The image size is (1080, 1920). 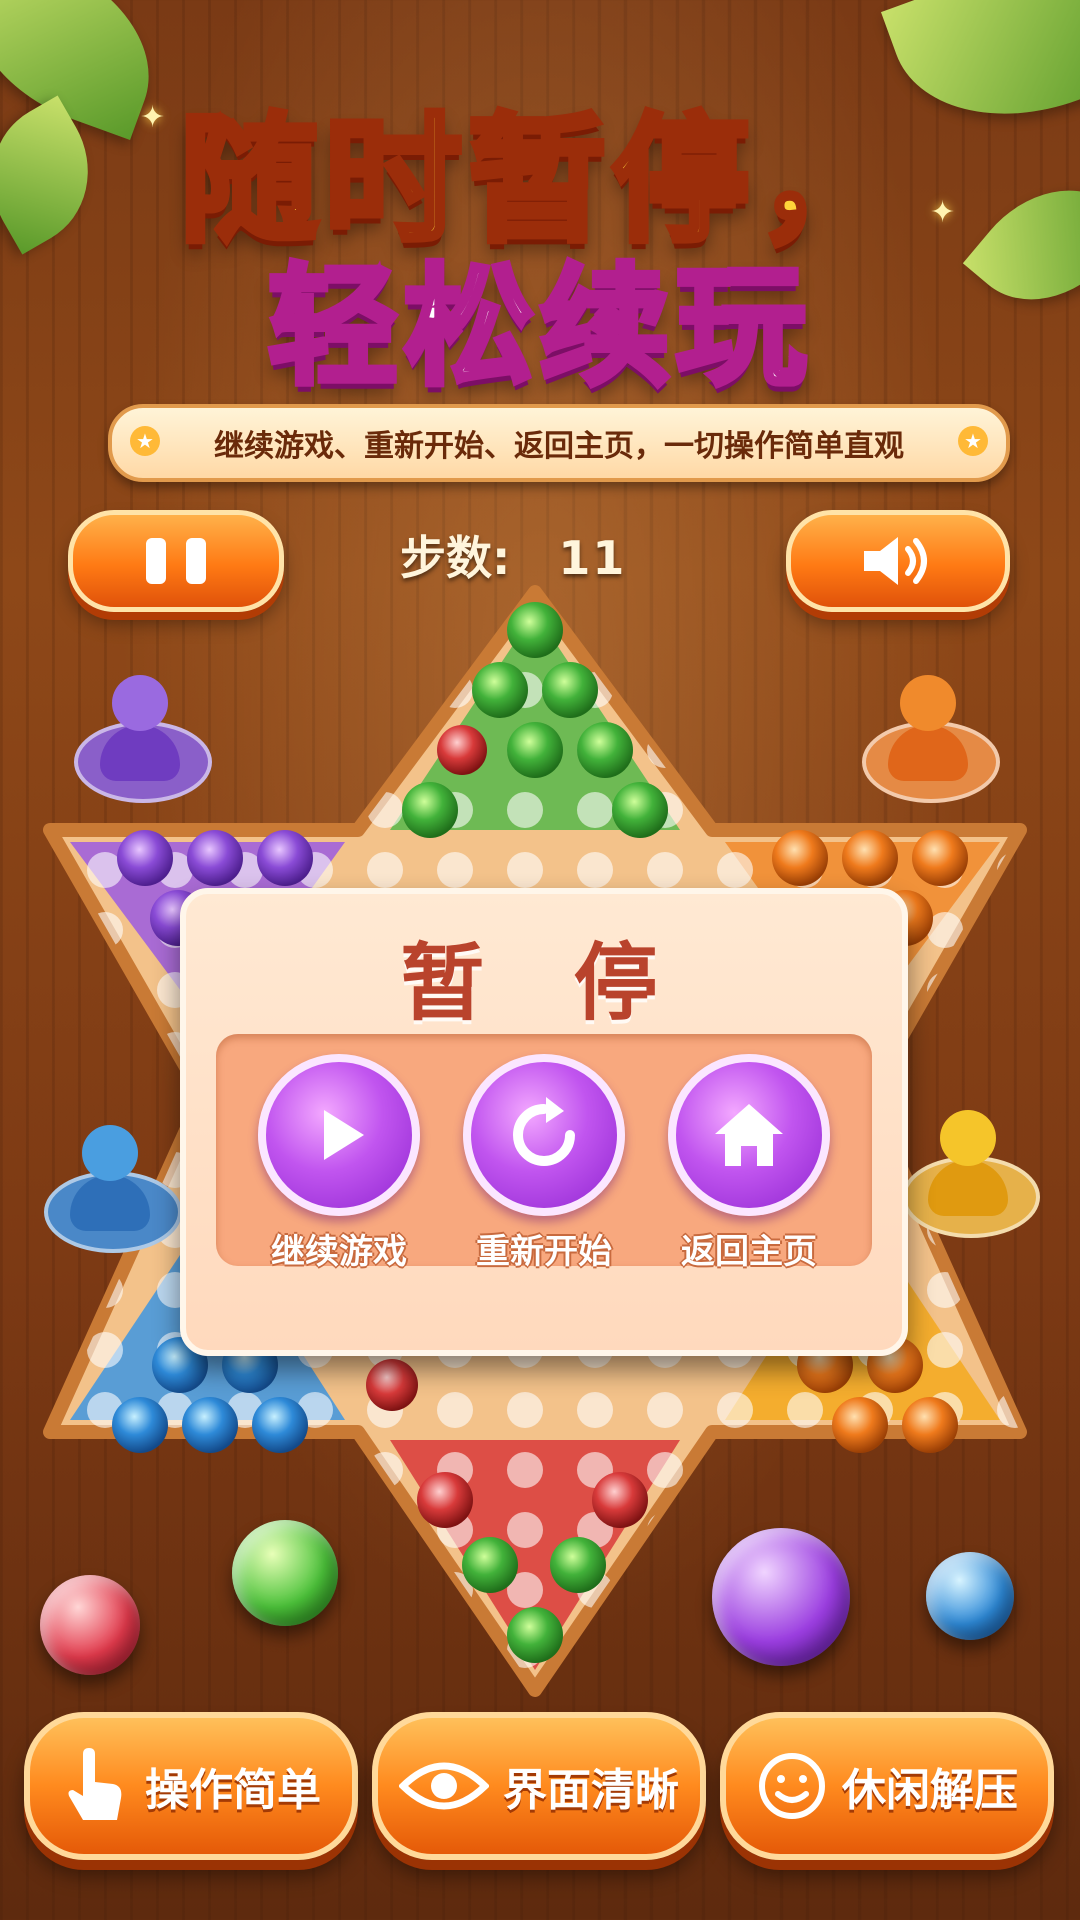 I want to click on restart-label: 重新开始, so click(x=544, y=1252).